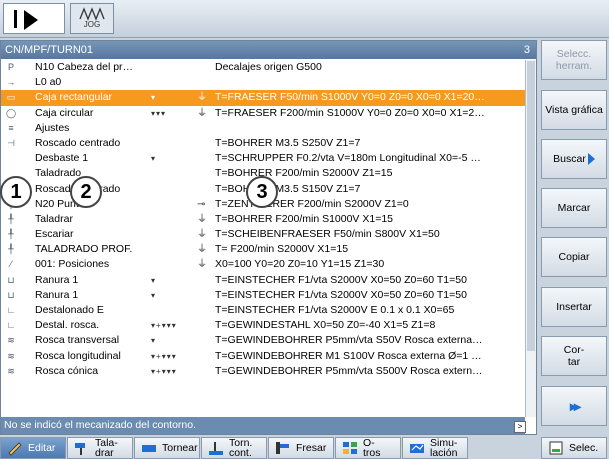  Describe the element at coordinates (167, 448) in the screenshot. I see `turn-button: Tornear` at that location.